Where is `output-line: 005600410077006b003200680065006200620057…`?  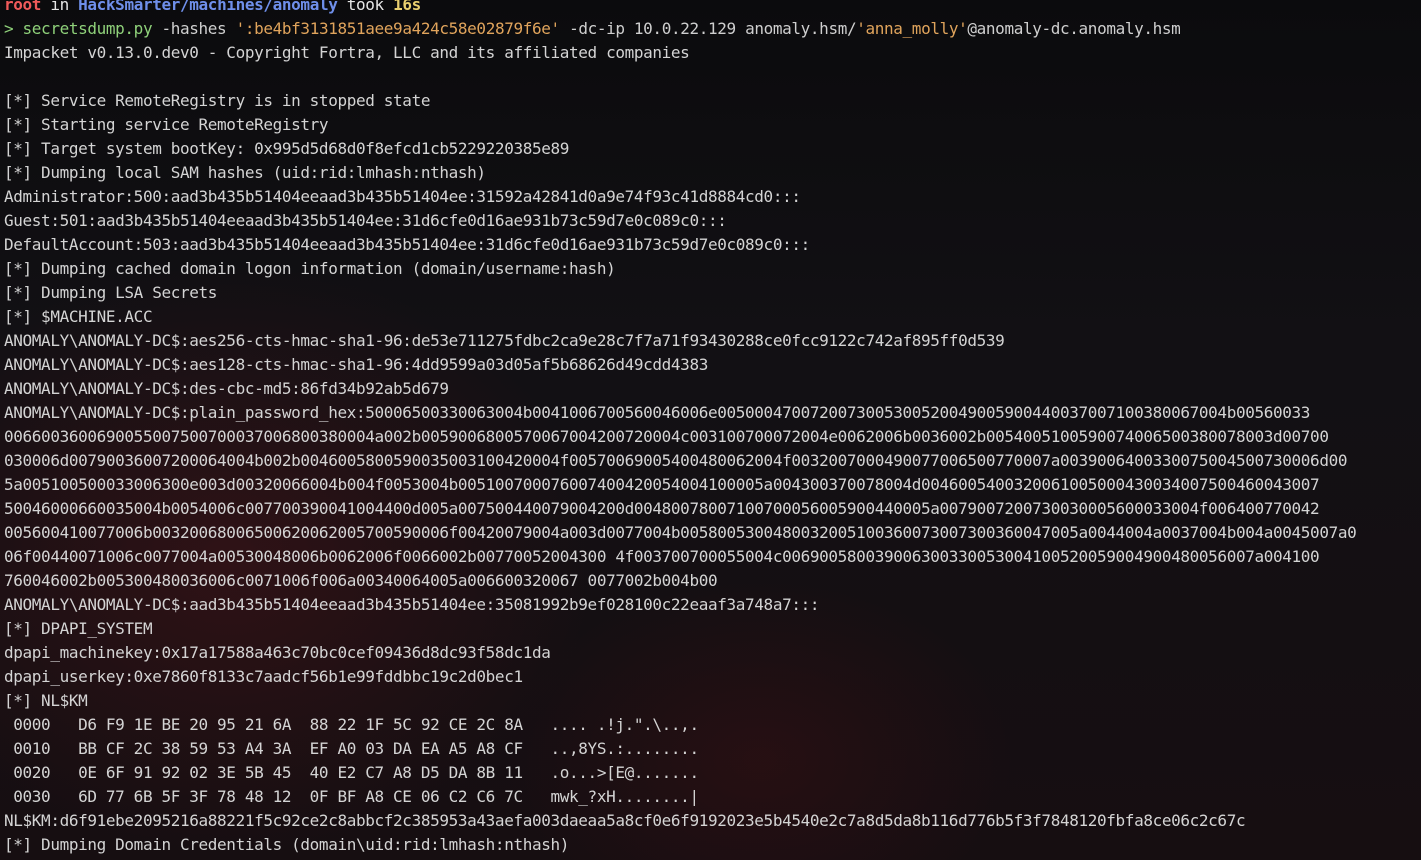
output-line: 005600410077006b003200680065006200620057… is located at coordinates (680, 532).